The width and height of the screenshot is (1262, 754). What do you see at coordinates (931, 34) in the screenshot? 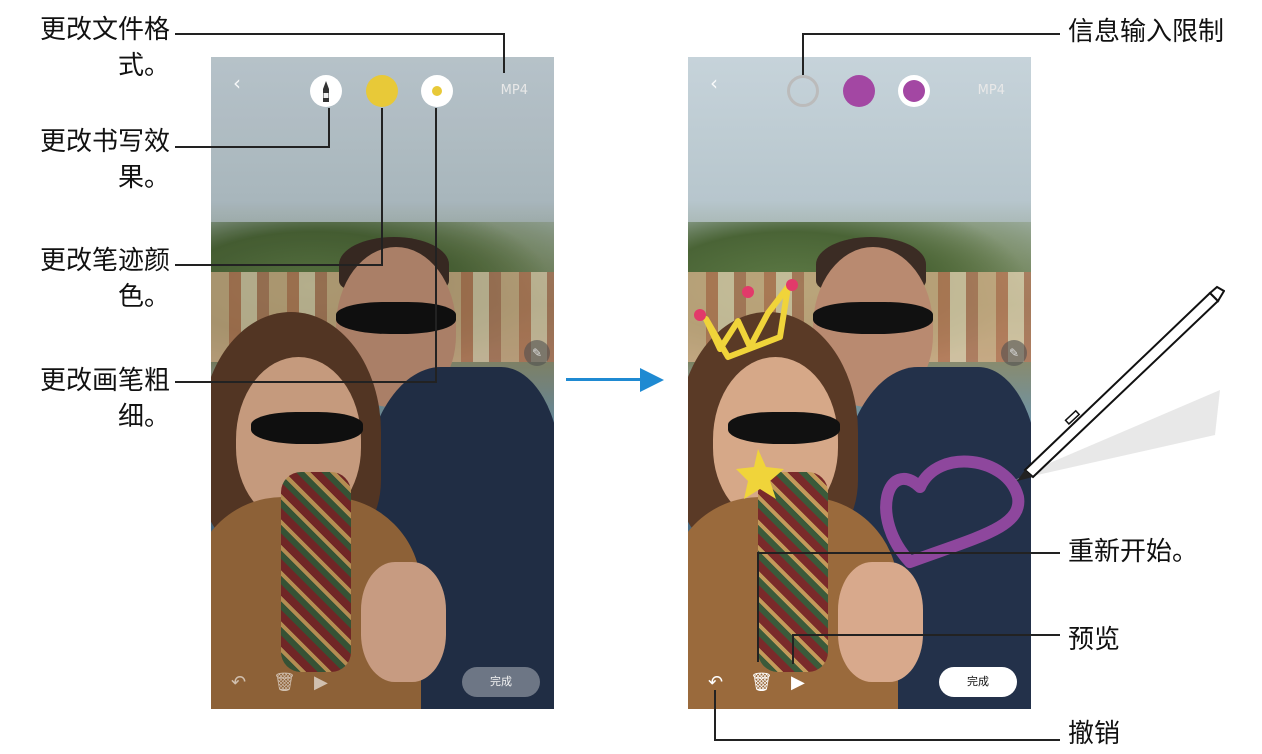
I see `leader-line-limit` at bounding box center [931, 34].